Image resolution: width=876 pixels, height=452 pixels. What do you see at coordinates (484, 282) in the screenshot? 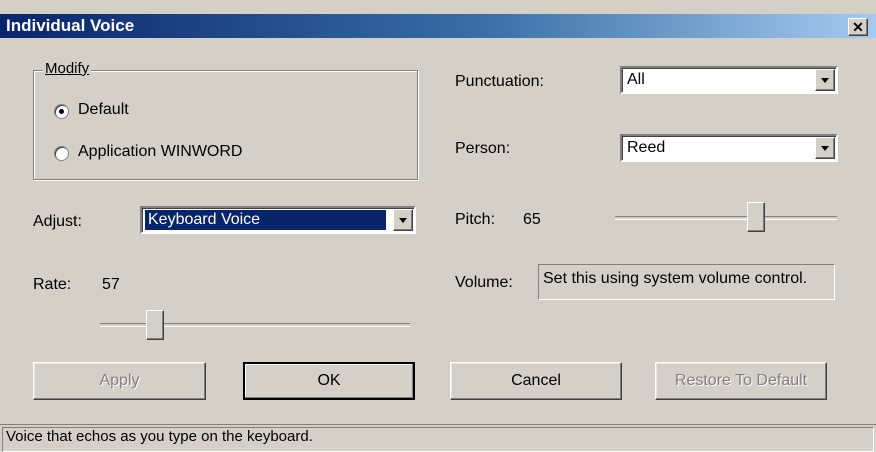
I see `volume-label: Volume:` at bounding box center [484, 282].